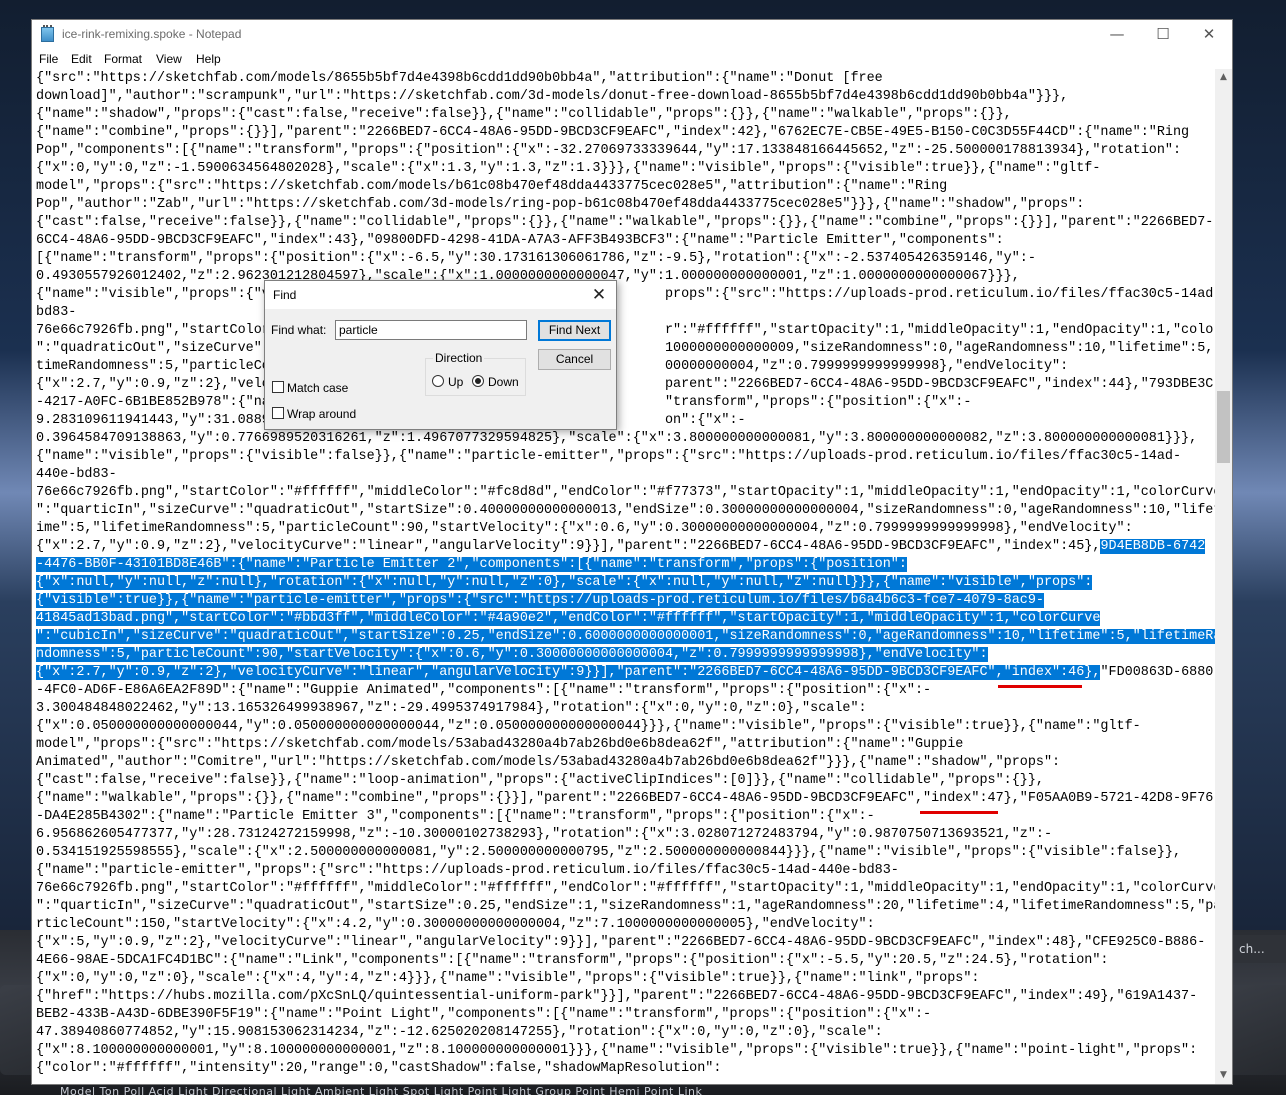 The height and width of the screenshot is (1095, 1286). I want to click on scroll-down-arrow-icon: ▼, so click(1223, 1075).